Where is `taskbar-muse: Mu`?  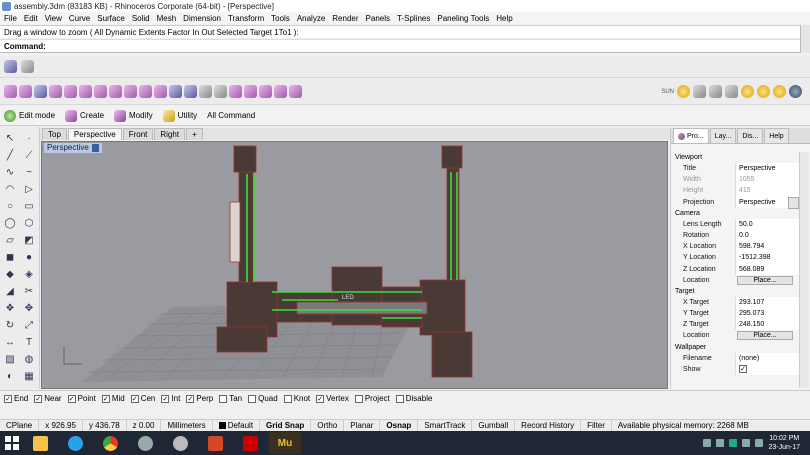 taskbar-muse: Mu is located at coordinates (285, 443).